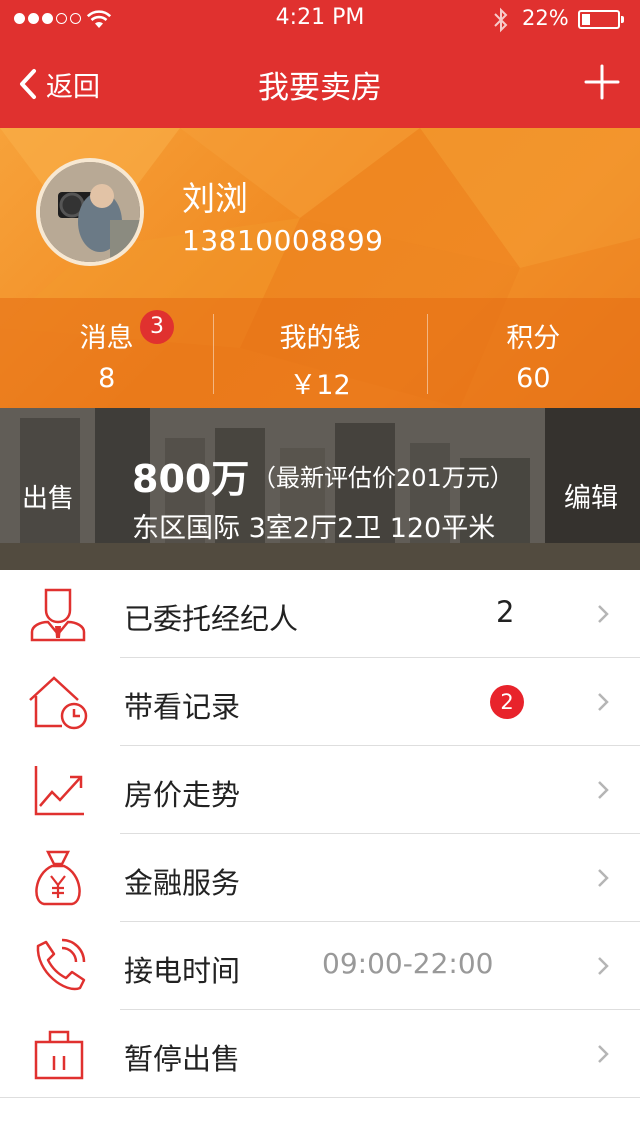 Image resolution: width=640 pixels, height=1136 pixels. Describe the element at coordinates (320, 385) in the screenshot. I see `stat-value: ￥12` at that location.